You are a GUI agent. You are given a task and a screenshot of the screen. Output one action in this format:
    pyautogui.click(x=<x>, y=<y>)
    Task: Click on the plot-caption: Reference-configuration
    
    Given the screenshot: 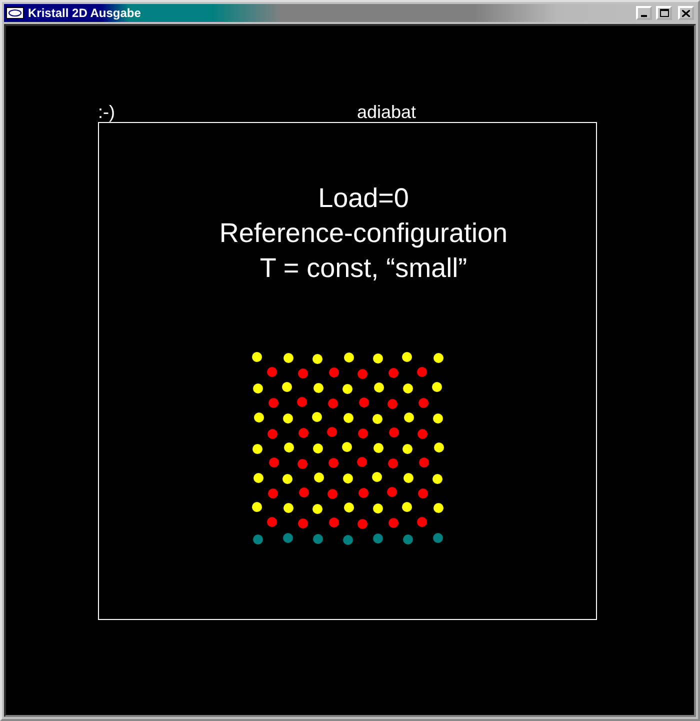 What is the action you would take?
    pyautogui.click(x=363, y=233)
    